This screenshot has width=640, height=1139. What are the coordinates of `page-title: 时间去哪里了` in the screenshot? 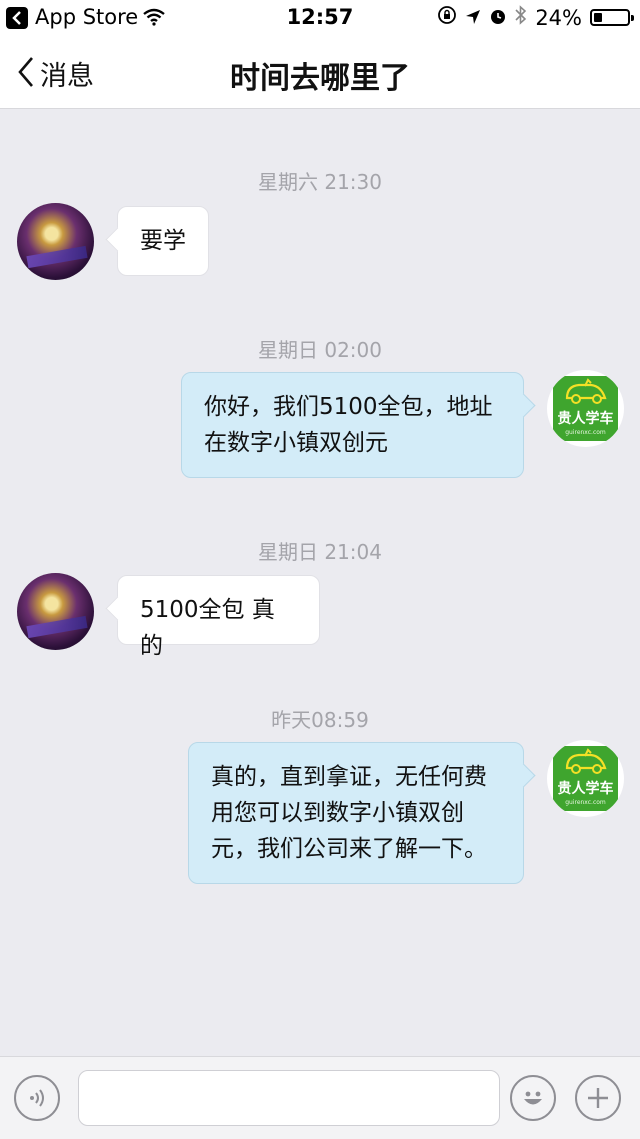 It's located at (320, 78).